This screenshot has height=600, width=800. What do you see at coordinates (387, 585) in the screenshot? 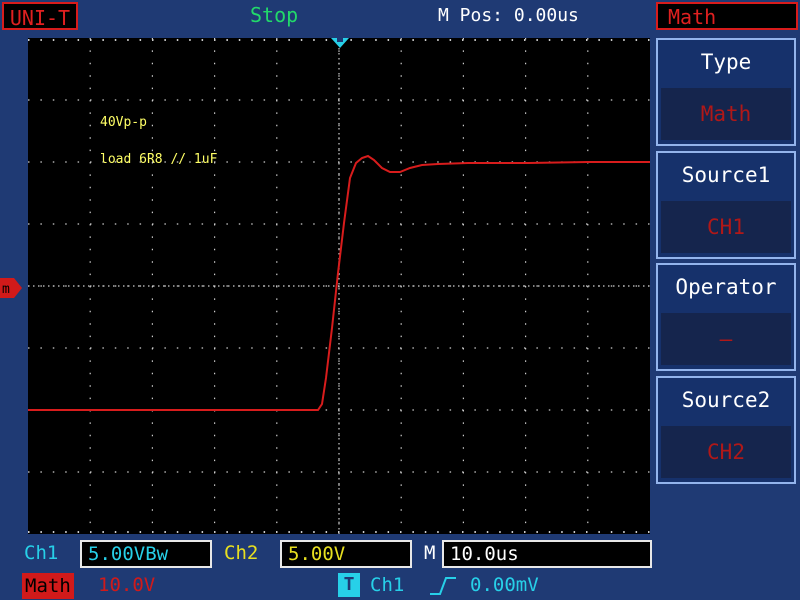
I see `trigger-source: Ch1` at bounding box center [387, 585].